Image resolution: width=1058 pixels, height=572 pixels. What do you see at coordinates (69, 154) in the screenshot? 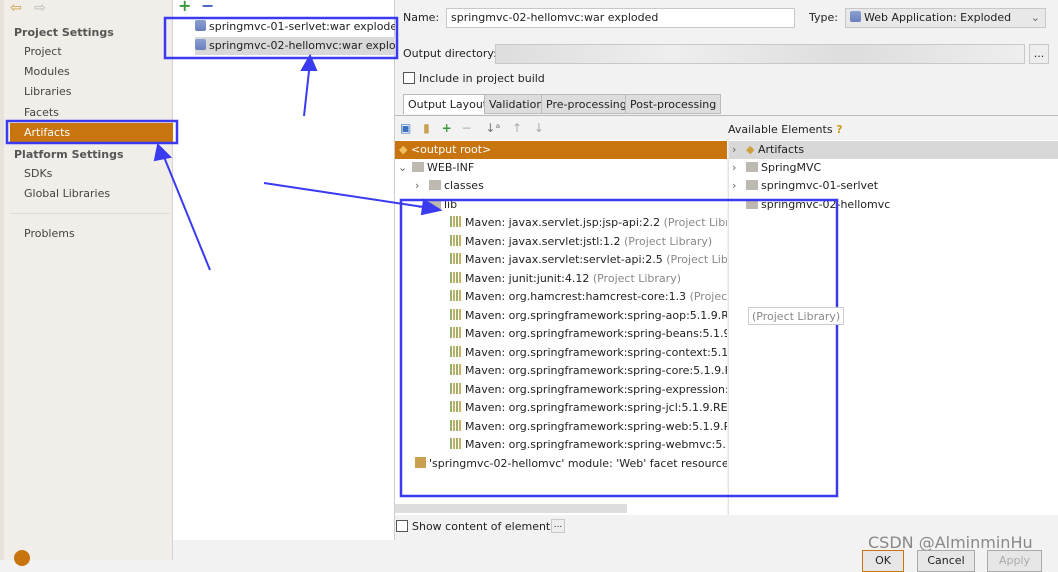
I see `platform-settings-heading: Platform Settings` at bounding box center [69, 154].